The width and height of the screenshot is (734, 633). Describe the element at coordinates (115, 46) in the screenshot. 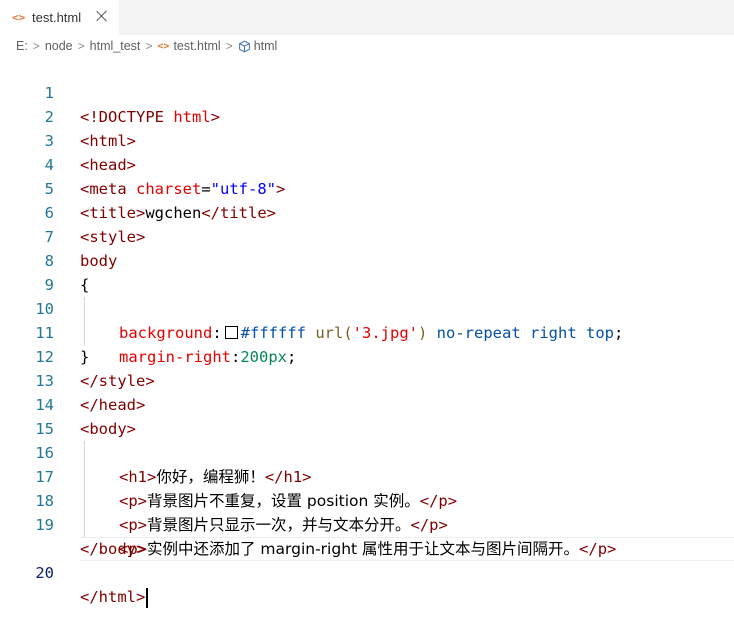

I see `breadcrumb-folder-html-test: html_test` at that location.